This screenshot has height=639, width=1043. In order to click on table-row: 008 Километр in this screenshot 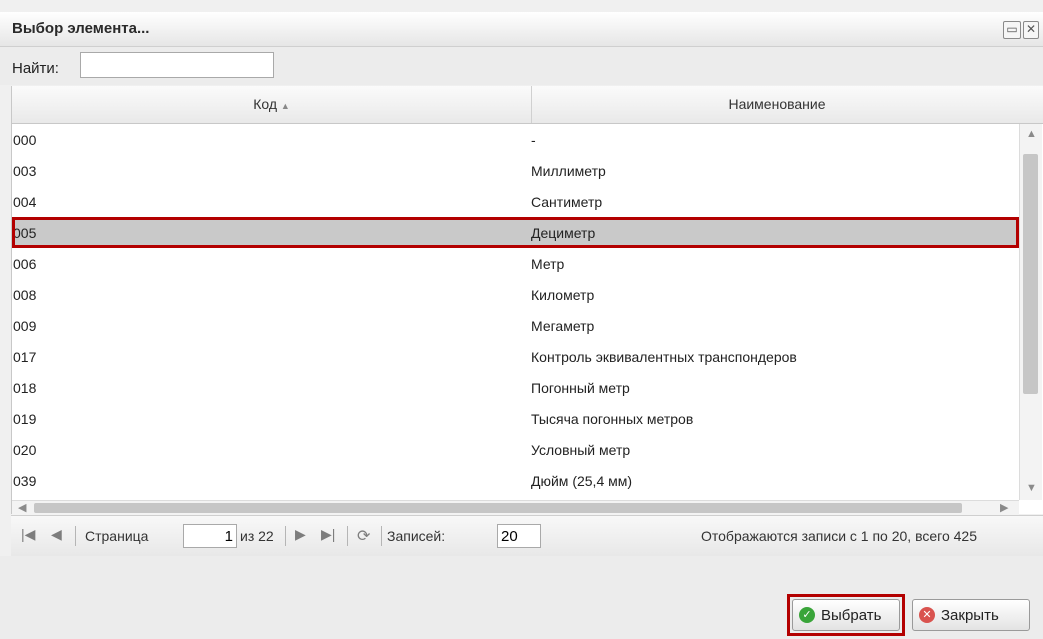, I will do `click(515, 294)`.